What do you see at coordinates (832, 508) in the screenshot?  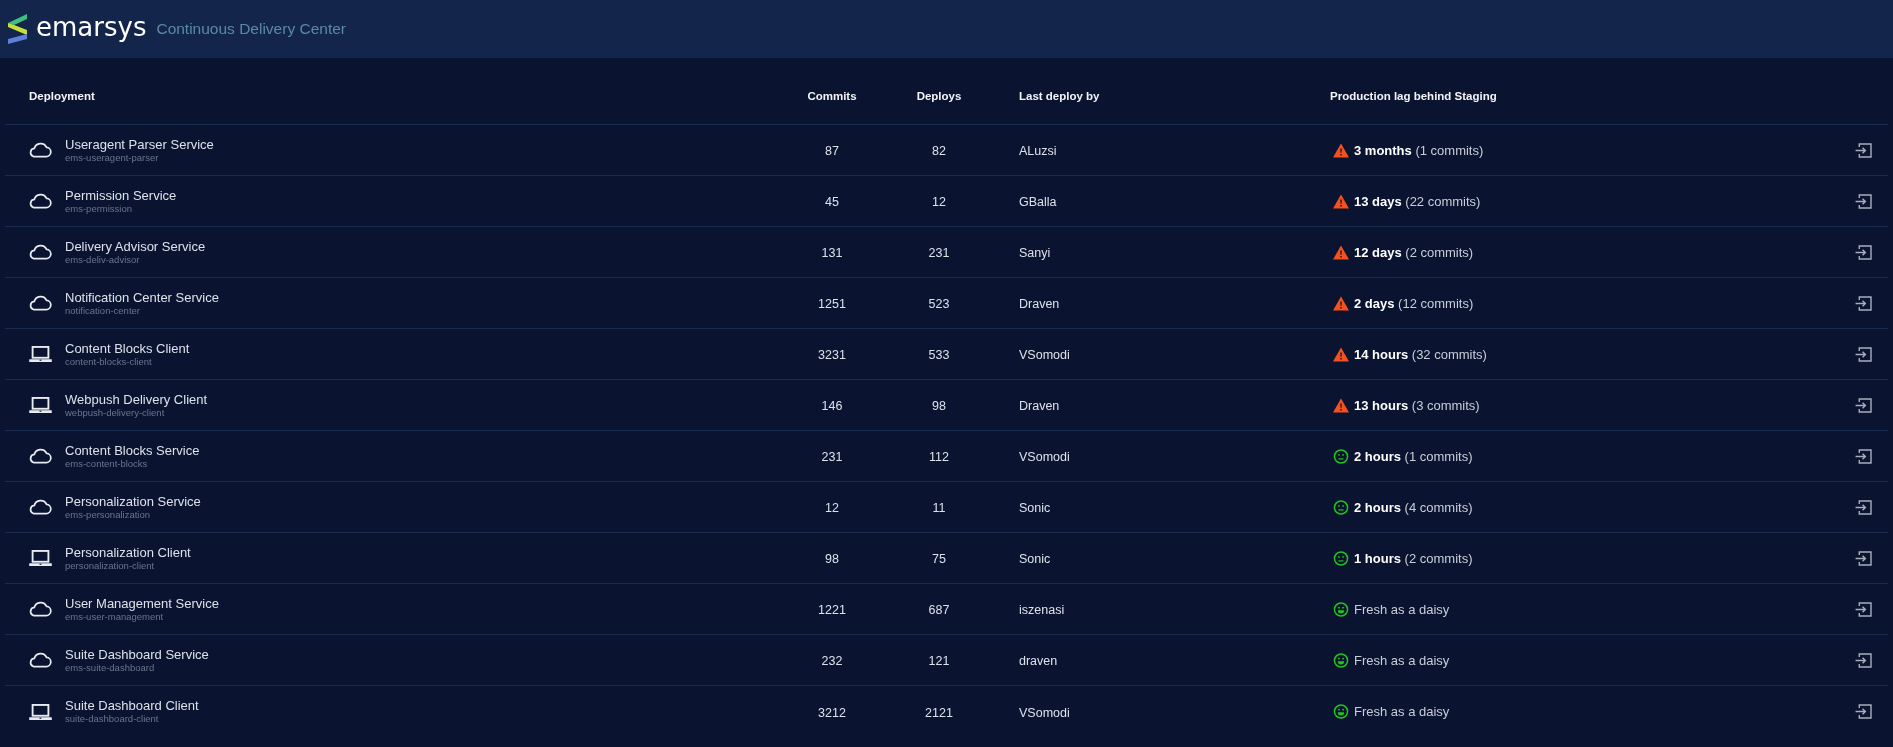 I see `commits-count: 12` at bounding box center [832, 508].